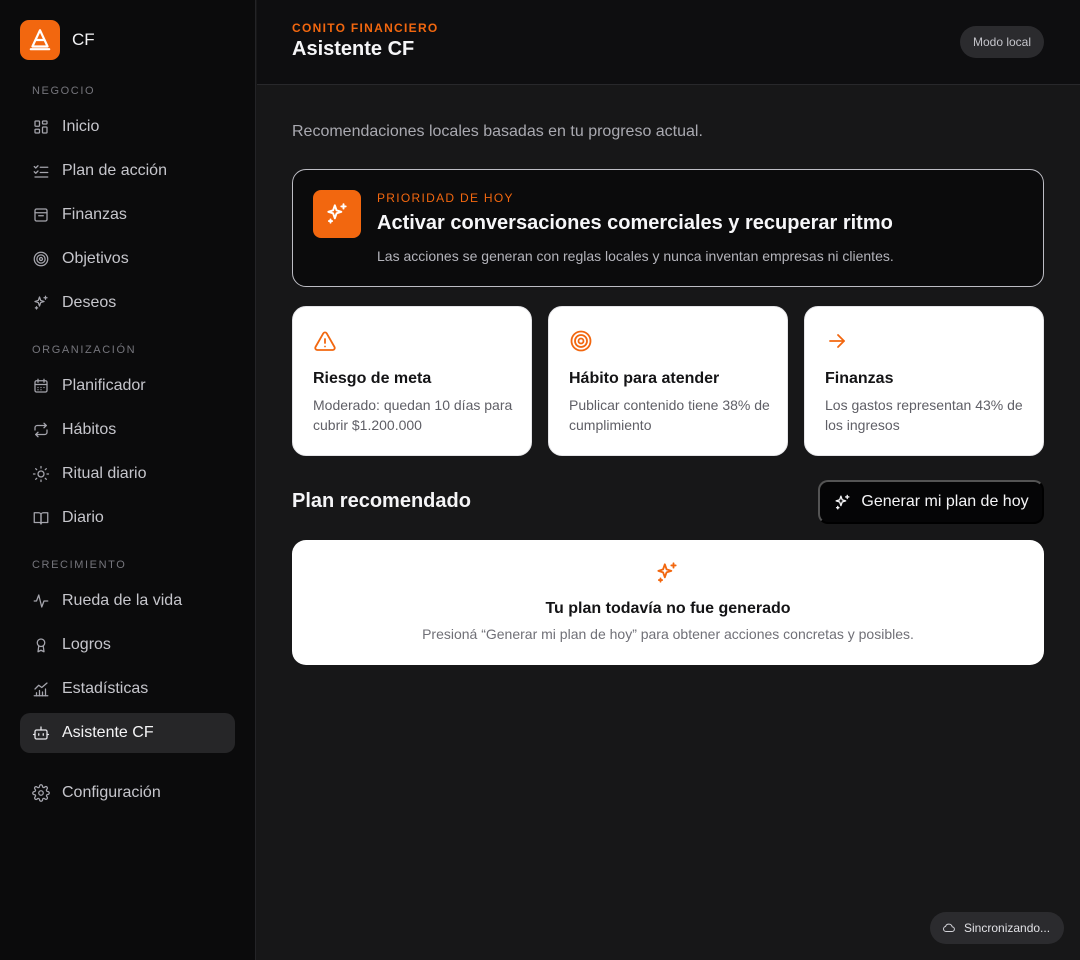 Image resolution: width=1080 pixels, height=960 pixels. What do you see at coordinates (41, 215) in the screenshot?
I see `wallet-icon` at bounding box center [41, 215].